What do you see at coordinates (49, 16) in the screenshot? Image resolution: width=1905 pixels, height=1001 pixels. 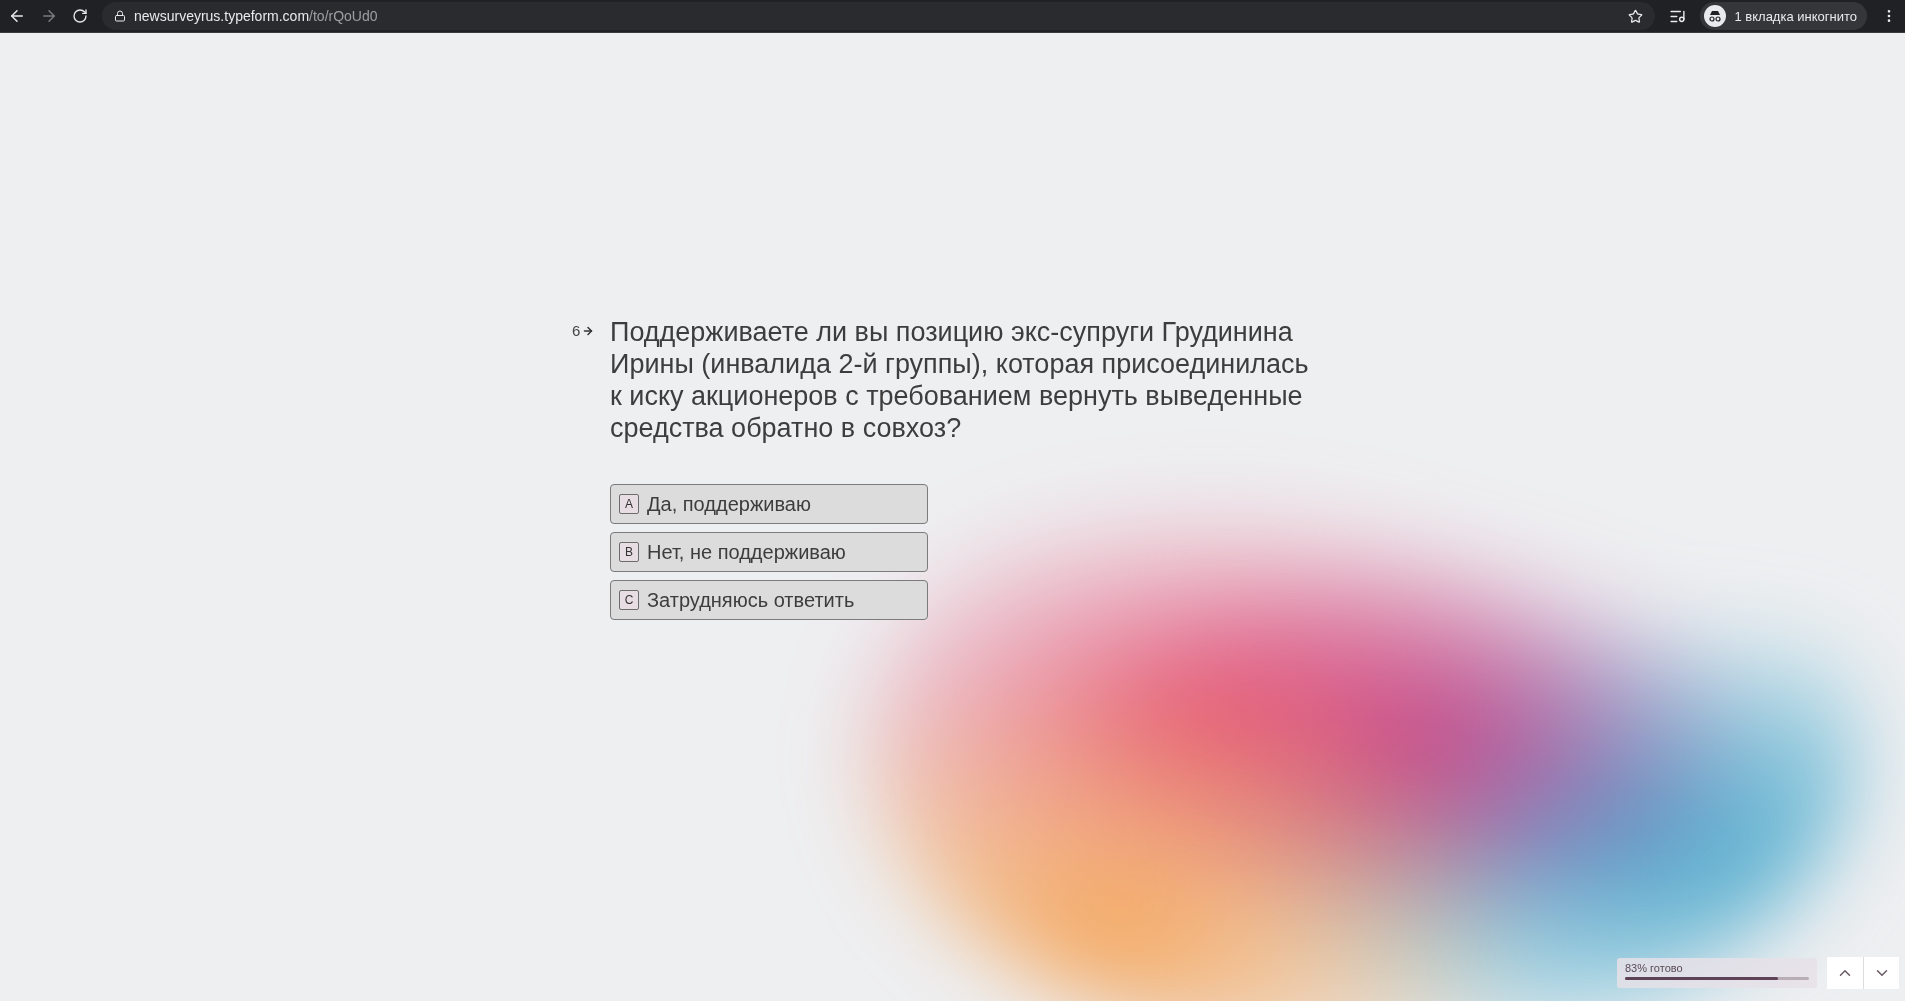 I see `forward-icon` at bounding box center [49, 16].